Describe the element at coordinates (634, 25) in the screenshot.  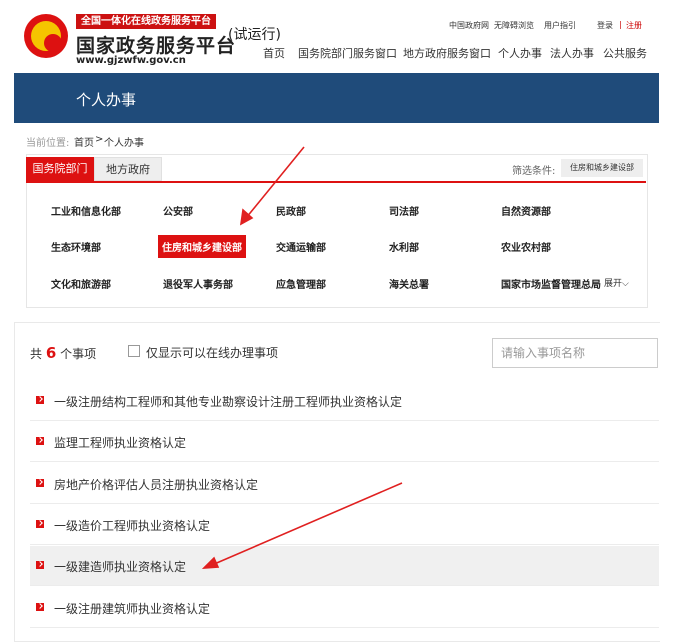
I see `register-link: 注册` at that location.